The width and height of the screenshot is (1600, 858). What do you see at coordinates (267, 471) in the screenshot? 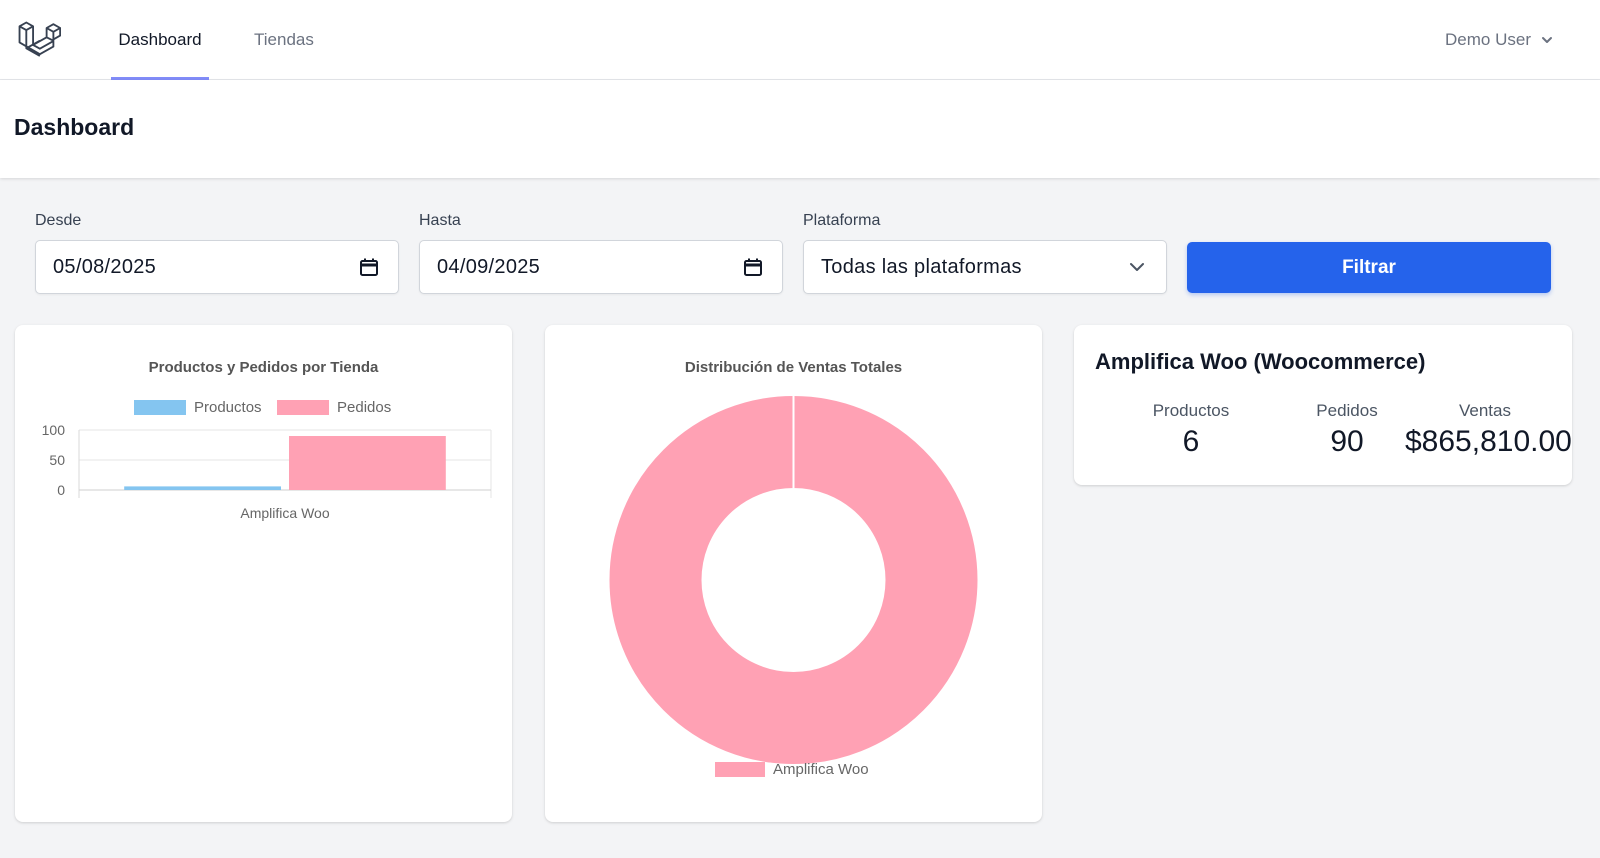
I see `bar-chart: 0 50 100 Amplifica Woo` at bounding box center [267, 471].